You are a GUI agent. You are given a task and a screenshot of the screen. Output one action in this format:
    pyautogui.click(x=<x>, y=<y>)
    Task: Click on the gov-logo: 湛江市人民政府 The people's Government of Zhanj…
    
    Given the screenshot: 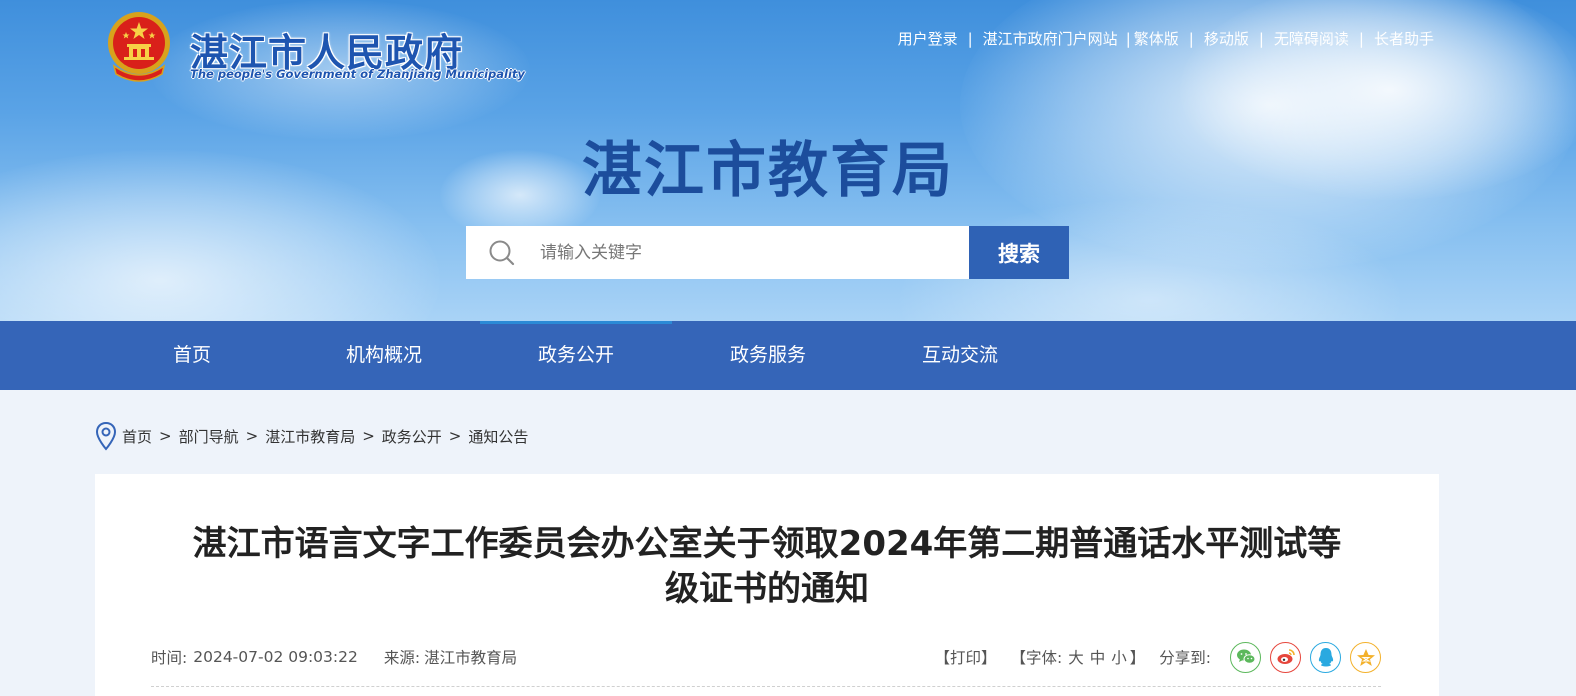 What is the action you would take?
    pyautogui.click(x=314, y=48)
    